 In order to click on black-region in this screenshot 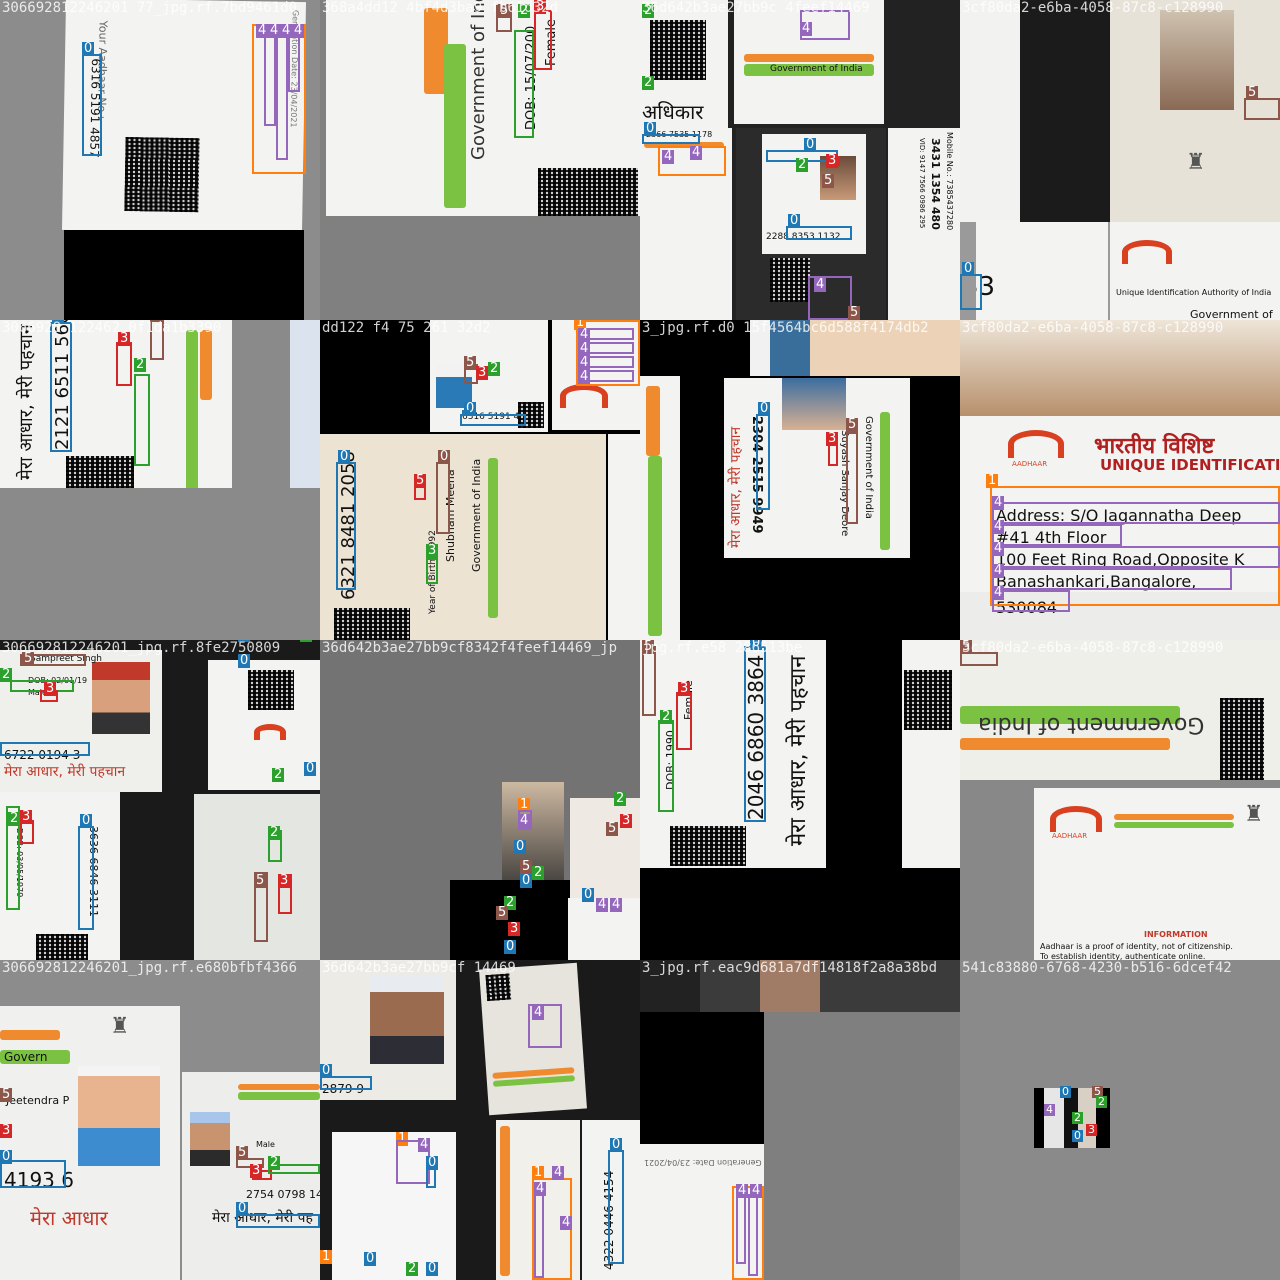, I will do `click(184, 275)`.